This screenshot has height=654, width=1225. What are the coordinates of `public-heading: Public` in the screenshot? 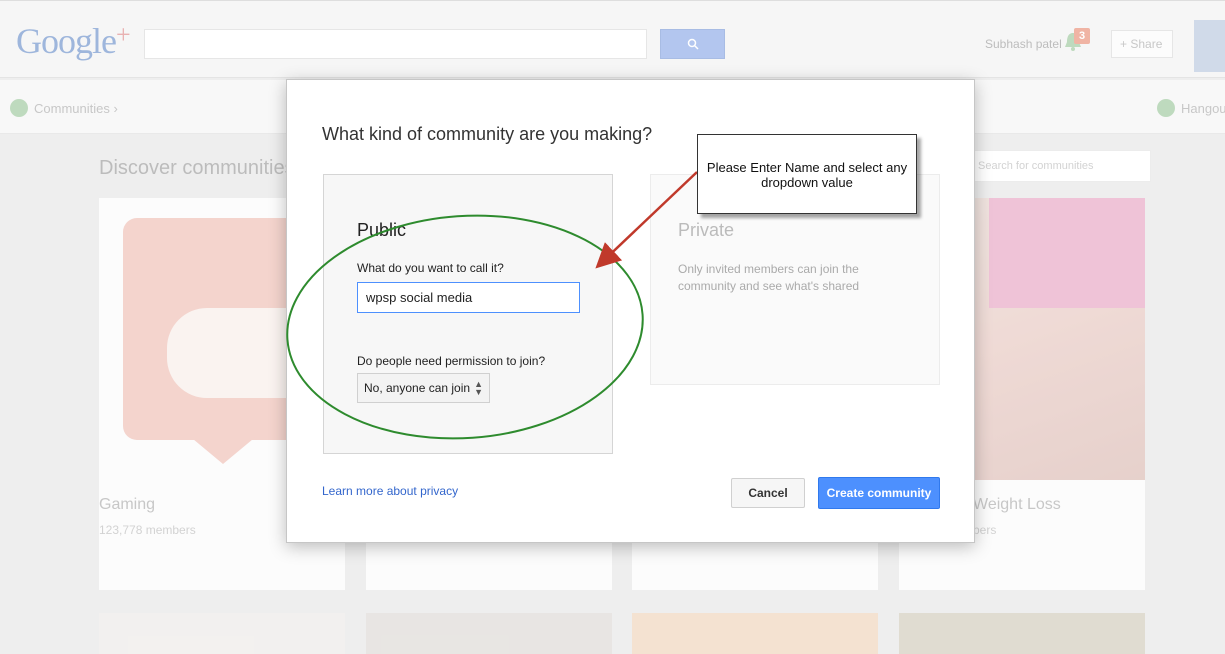 It's located at (382, 230).